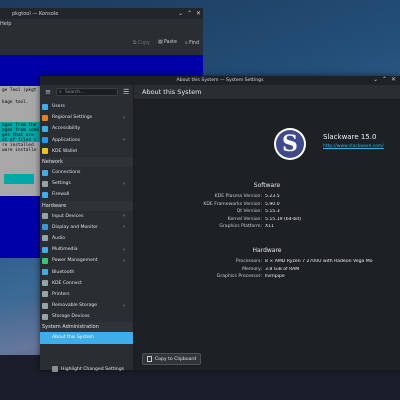 The image size is (400, 400). What do you see at coordinates (45, 117) in the screenshot?
I see `regional-settings-icon` at bounding box center [45, 117].